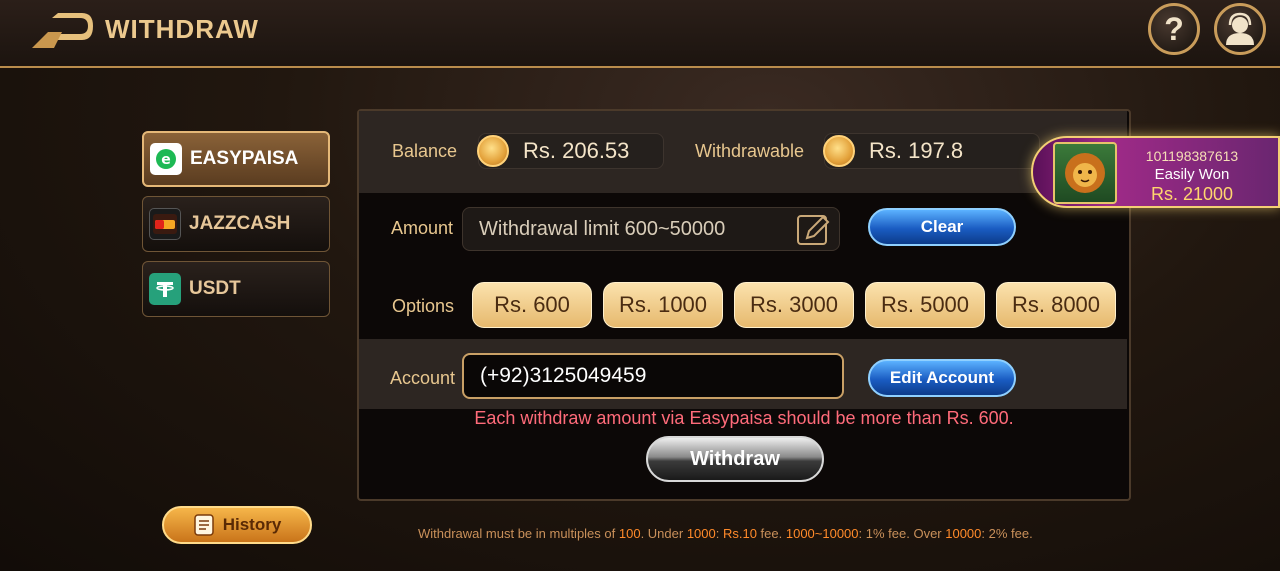 This screenshot has width=1280, height=571. I want to click on svg-text: e, so click(166, 160).